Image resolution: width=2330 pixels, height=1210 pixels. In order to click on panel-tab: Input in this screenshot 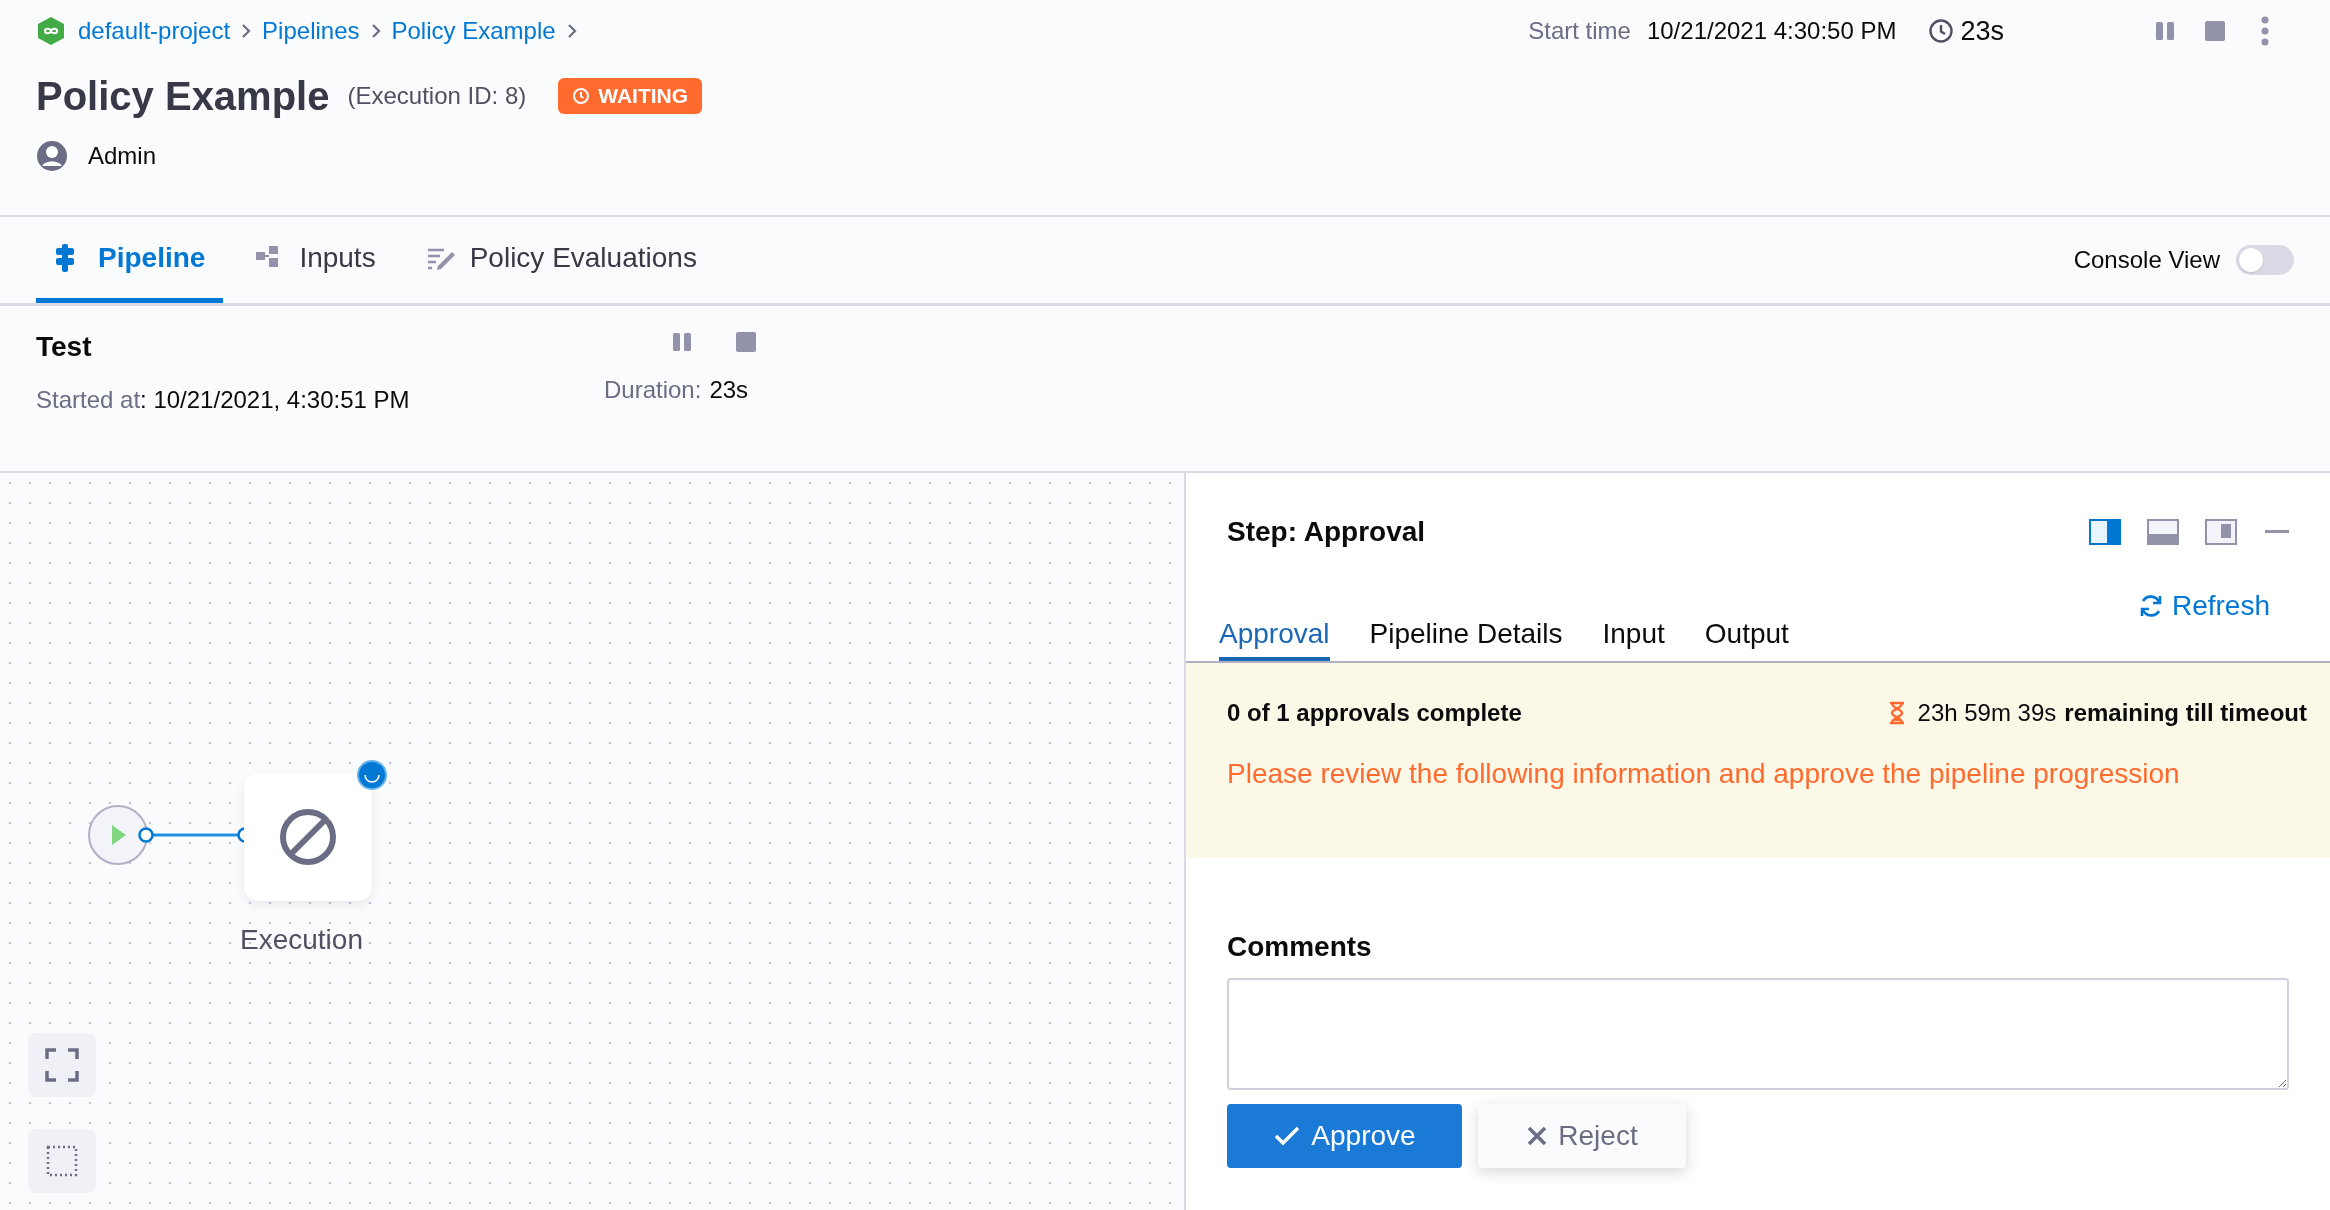, I will do `click(1633, 636)`.